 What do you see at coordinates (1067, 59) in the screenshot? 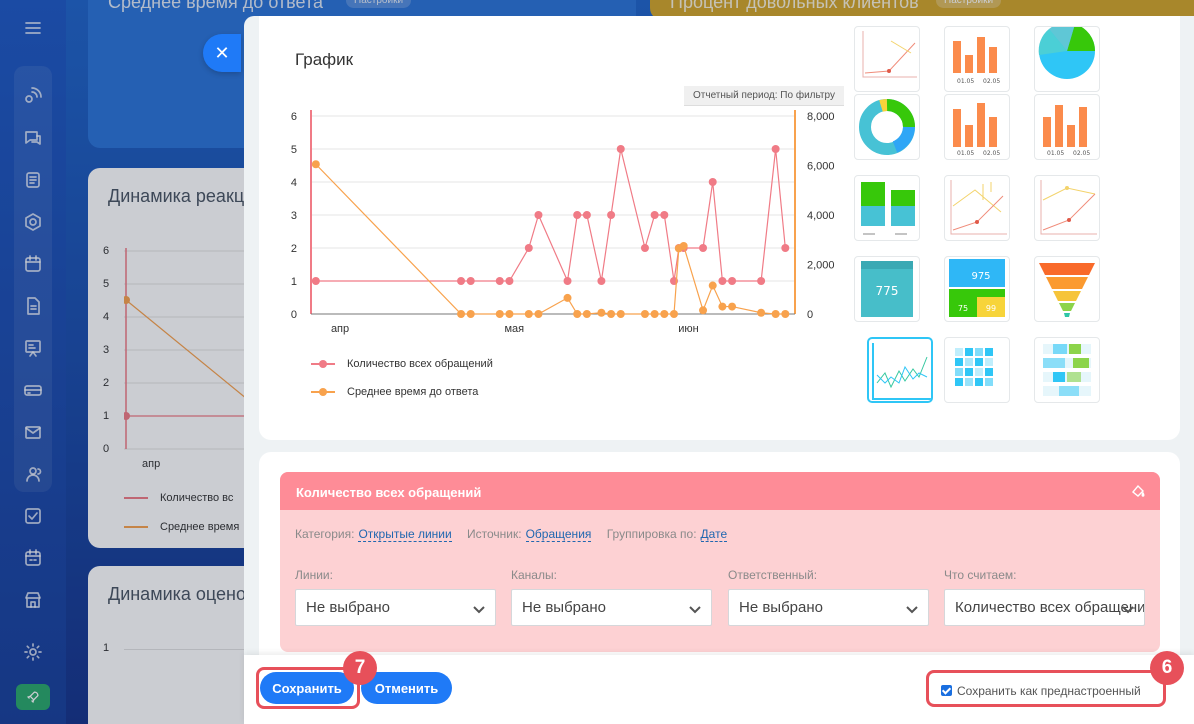
I see `chart-type-pie` at bounding box center [1067, 59].